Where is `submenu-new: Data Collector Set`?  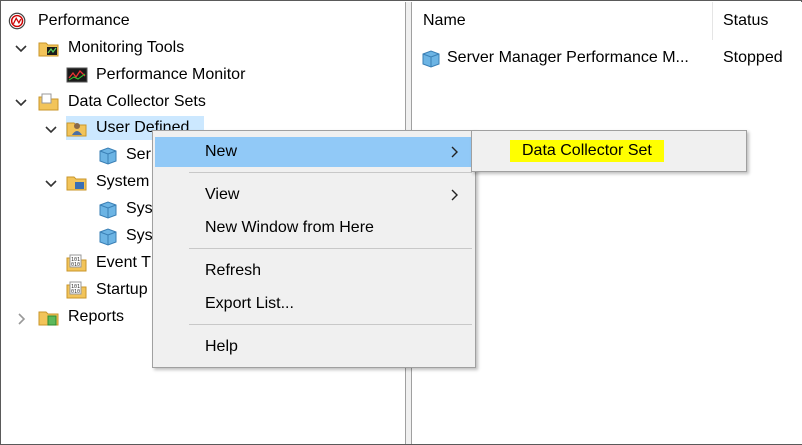 submenu-new: Data Collector Set is located at coordinates (609, 151).